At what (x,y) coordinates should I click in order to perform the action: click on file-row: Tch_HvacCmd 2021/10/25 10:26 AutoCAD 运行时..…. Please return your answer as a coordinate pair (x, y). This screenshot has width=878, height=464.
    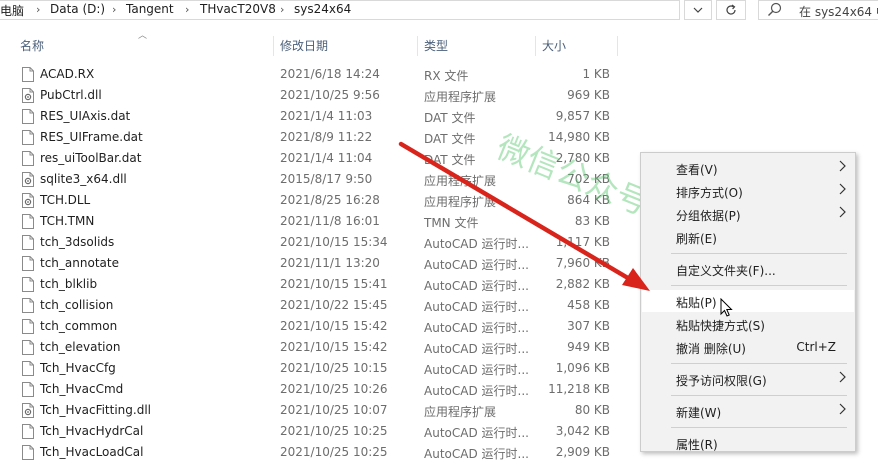
    Looking at the image, I should click on (320, 389).